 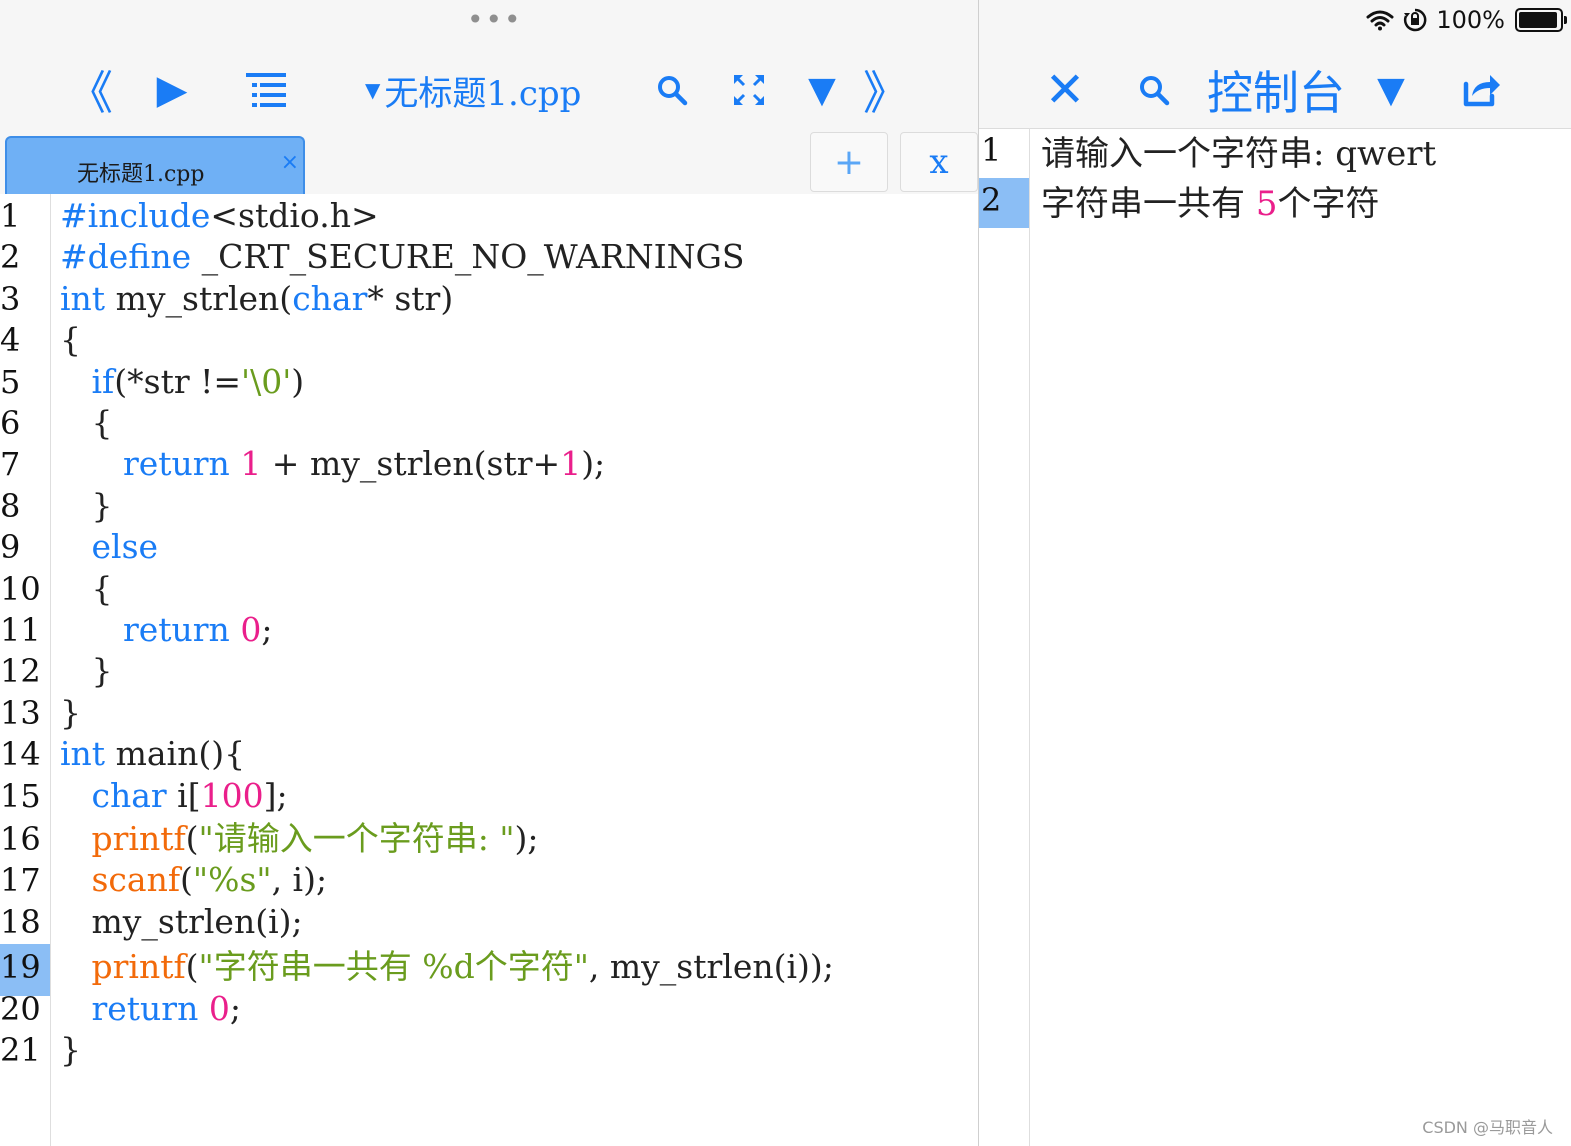 I want to click on console-token: 请输入一个字符串: qwert, so click(x=1239, y=154).